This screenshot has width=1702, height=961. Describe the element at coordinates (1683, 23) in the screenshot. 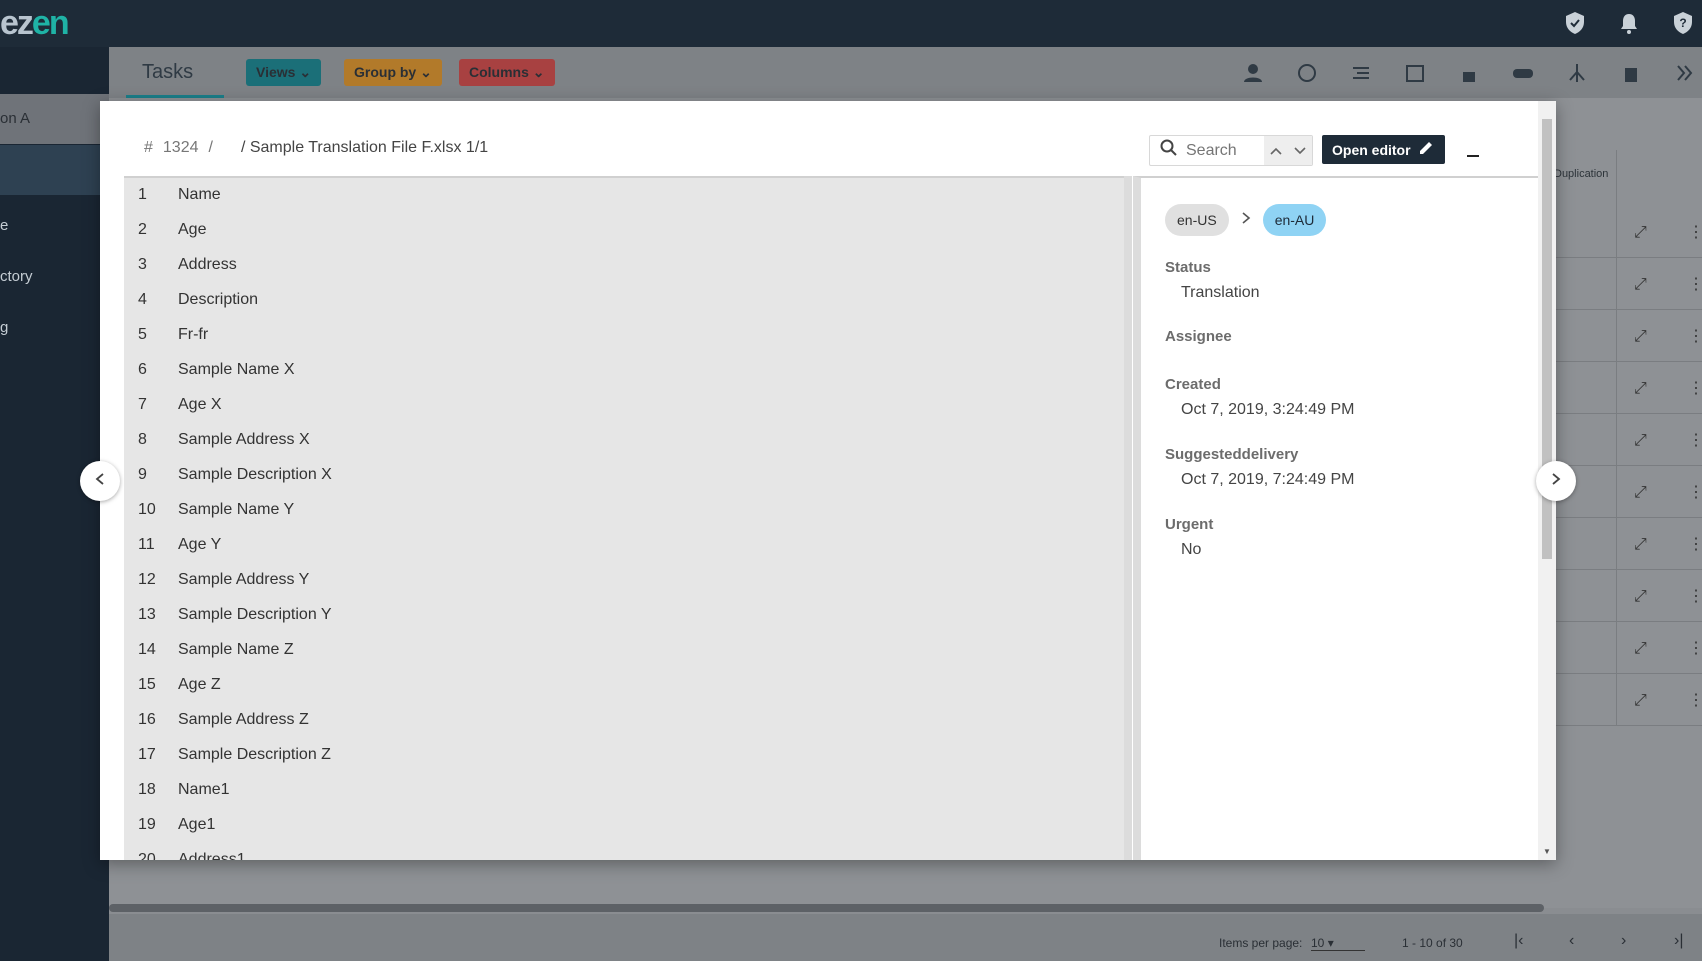

I see `help-icon: ?` at that location.